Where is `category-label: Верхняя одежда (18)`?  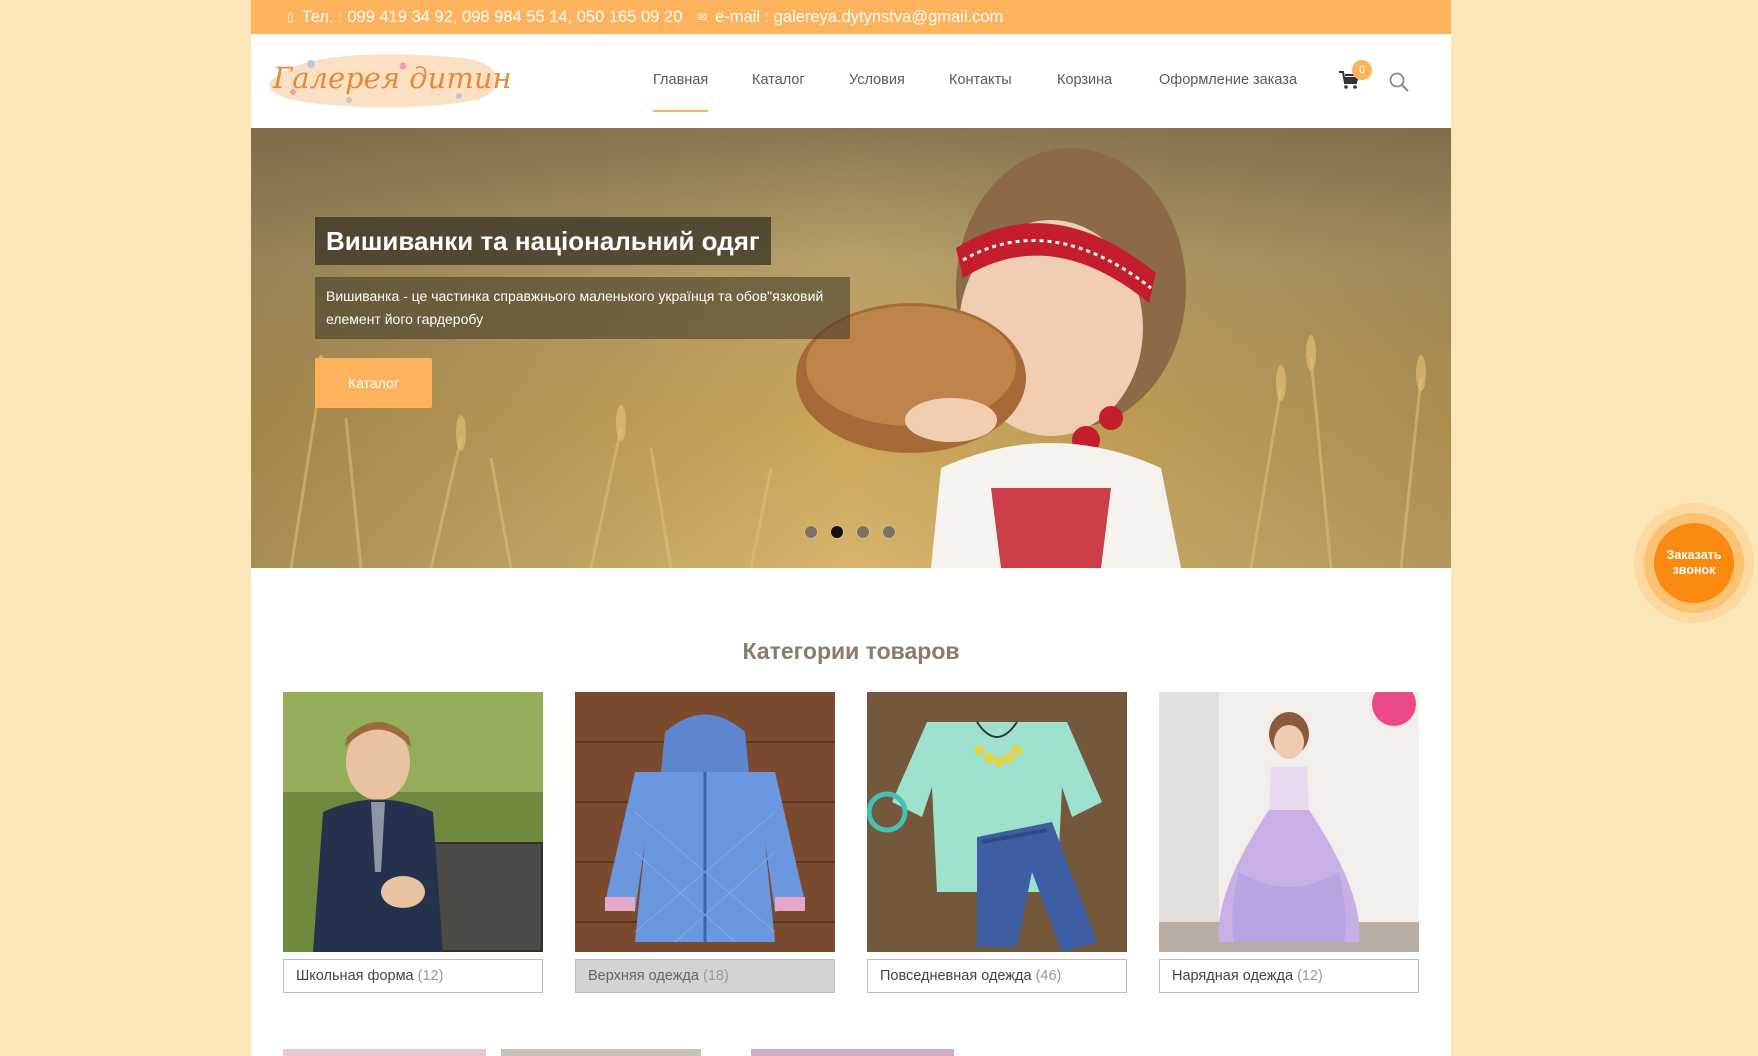
category-label: Верхняя одежда (18) is located at coordinates (705, 976).